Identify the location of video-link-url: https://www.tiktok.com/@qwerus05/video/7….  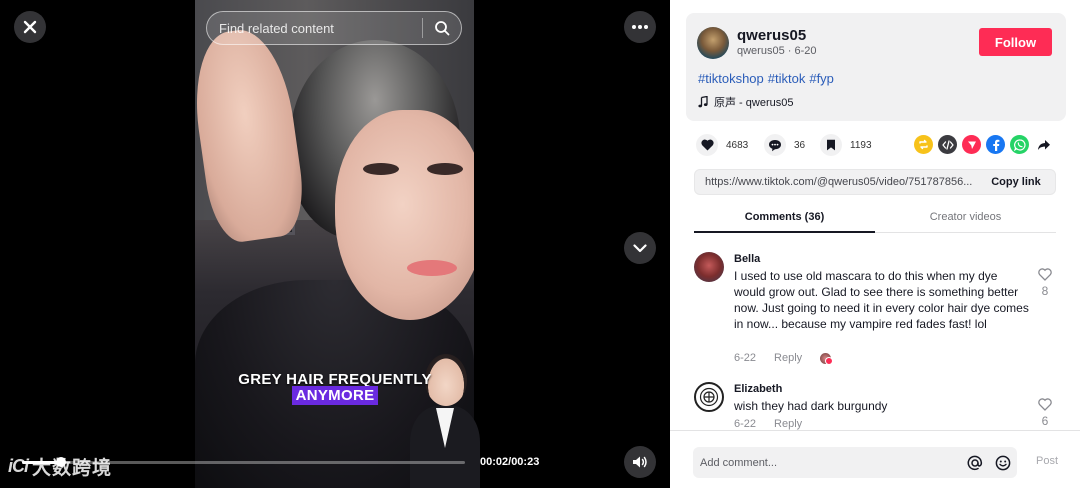
(841, 182).